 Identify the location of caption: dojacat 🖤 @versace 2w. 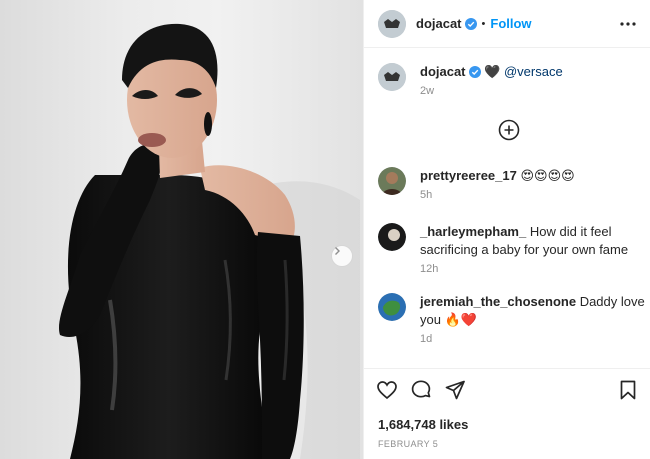
(514, 80).